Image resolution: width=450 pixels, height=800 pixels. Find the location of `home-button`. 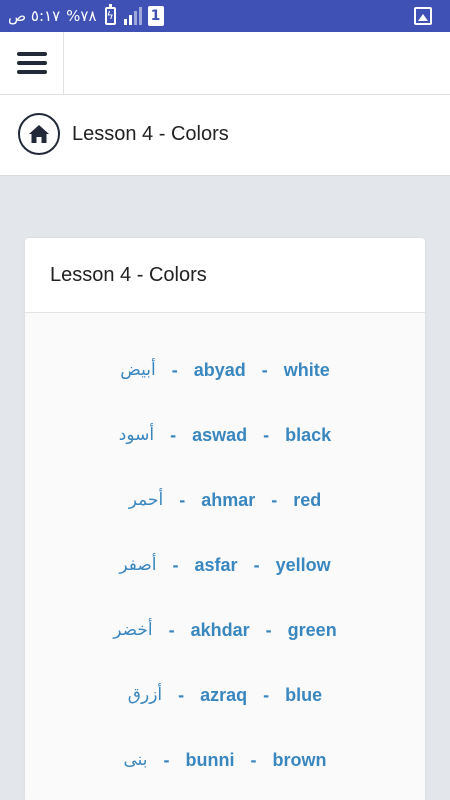

home-button is located at coordinates (39, 134).